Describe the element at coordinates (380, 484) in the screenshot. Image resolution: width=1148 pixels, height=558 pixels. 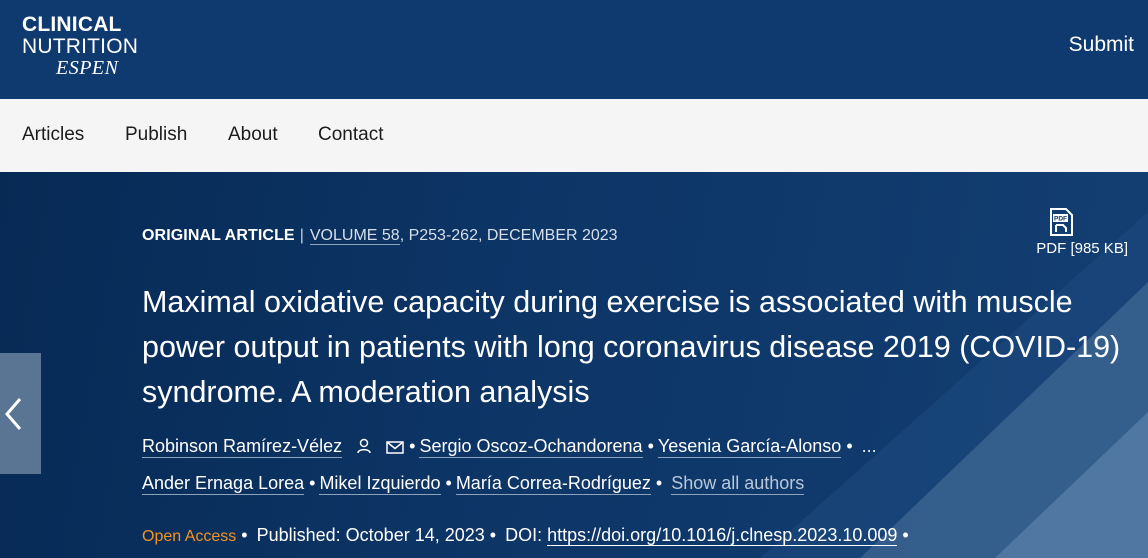
I see `author-link: Mikel Izquierdo` at that location.